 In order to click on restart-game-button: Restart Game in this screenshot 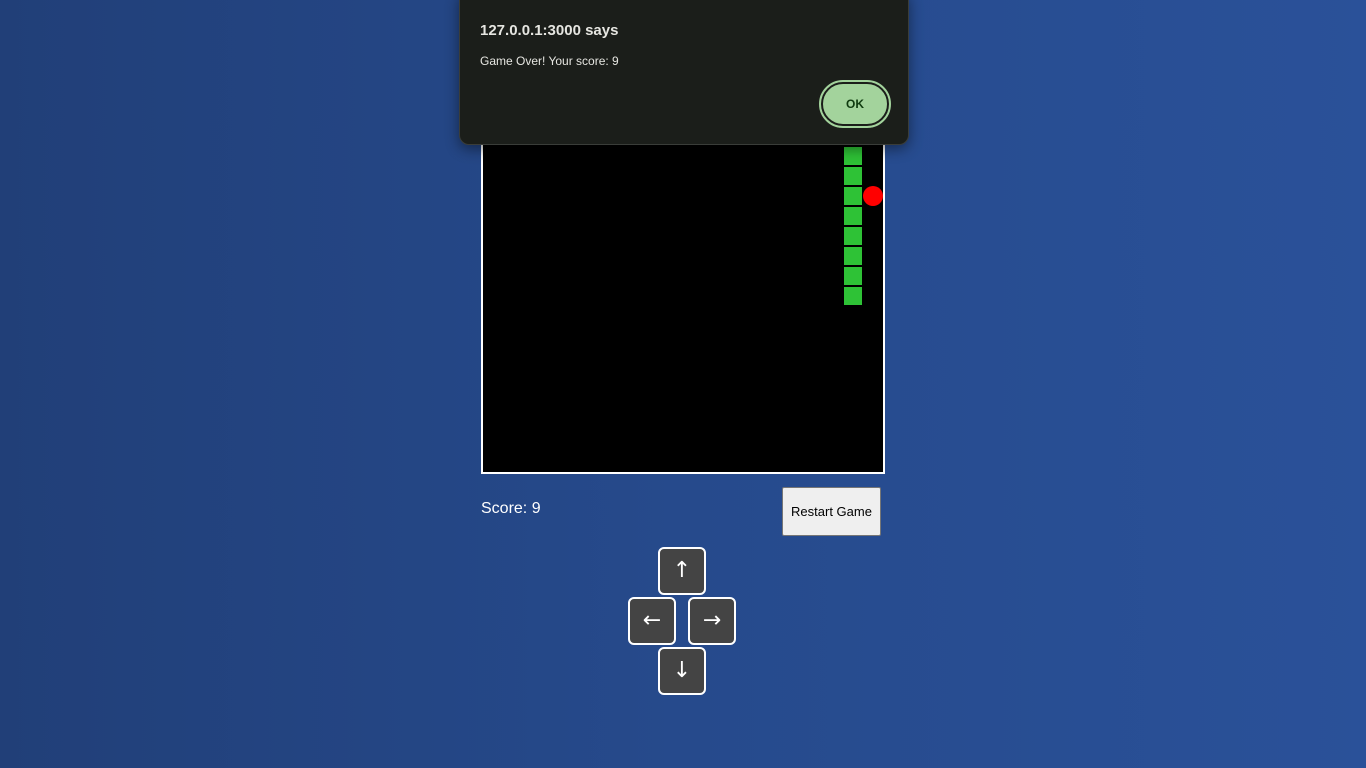, I will do `click(831, 511)`.